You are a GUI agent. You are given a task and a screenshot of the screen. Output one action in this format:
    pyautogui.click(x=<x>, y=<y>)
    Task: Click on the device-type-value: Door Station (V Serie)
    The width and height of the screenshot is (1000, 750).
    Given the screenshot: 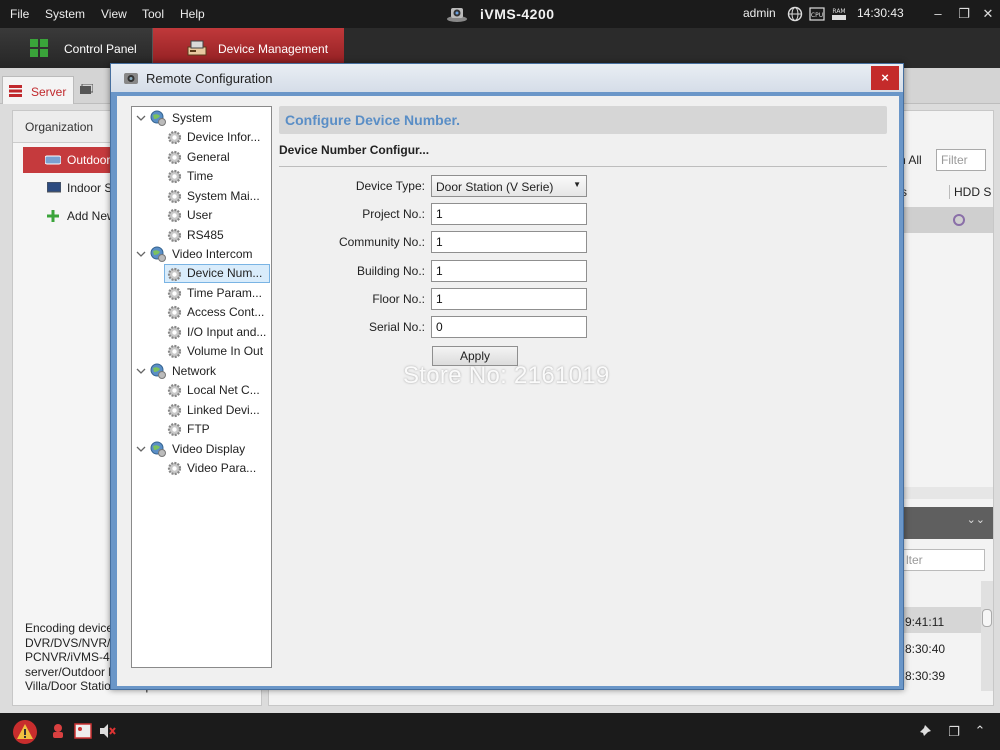 What is the action you would take?
    pyautogui.click(x=495, y=187)
    